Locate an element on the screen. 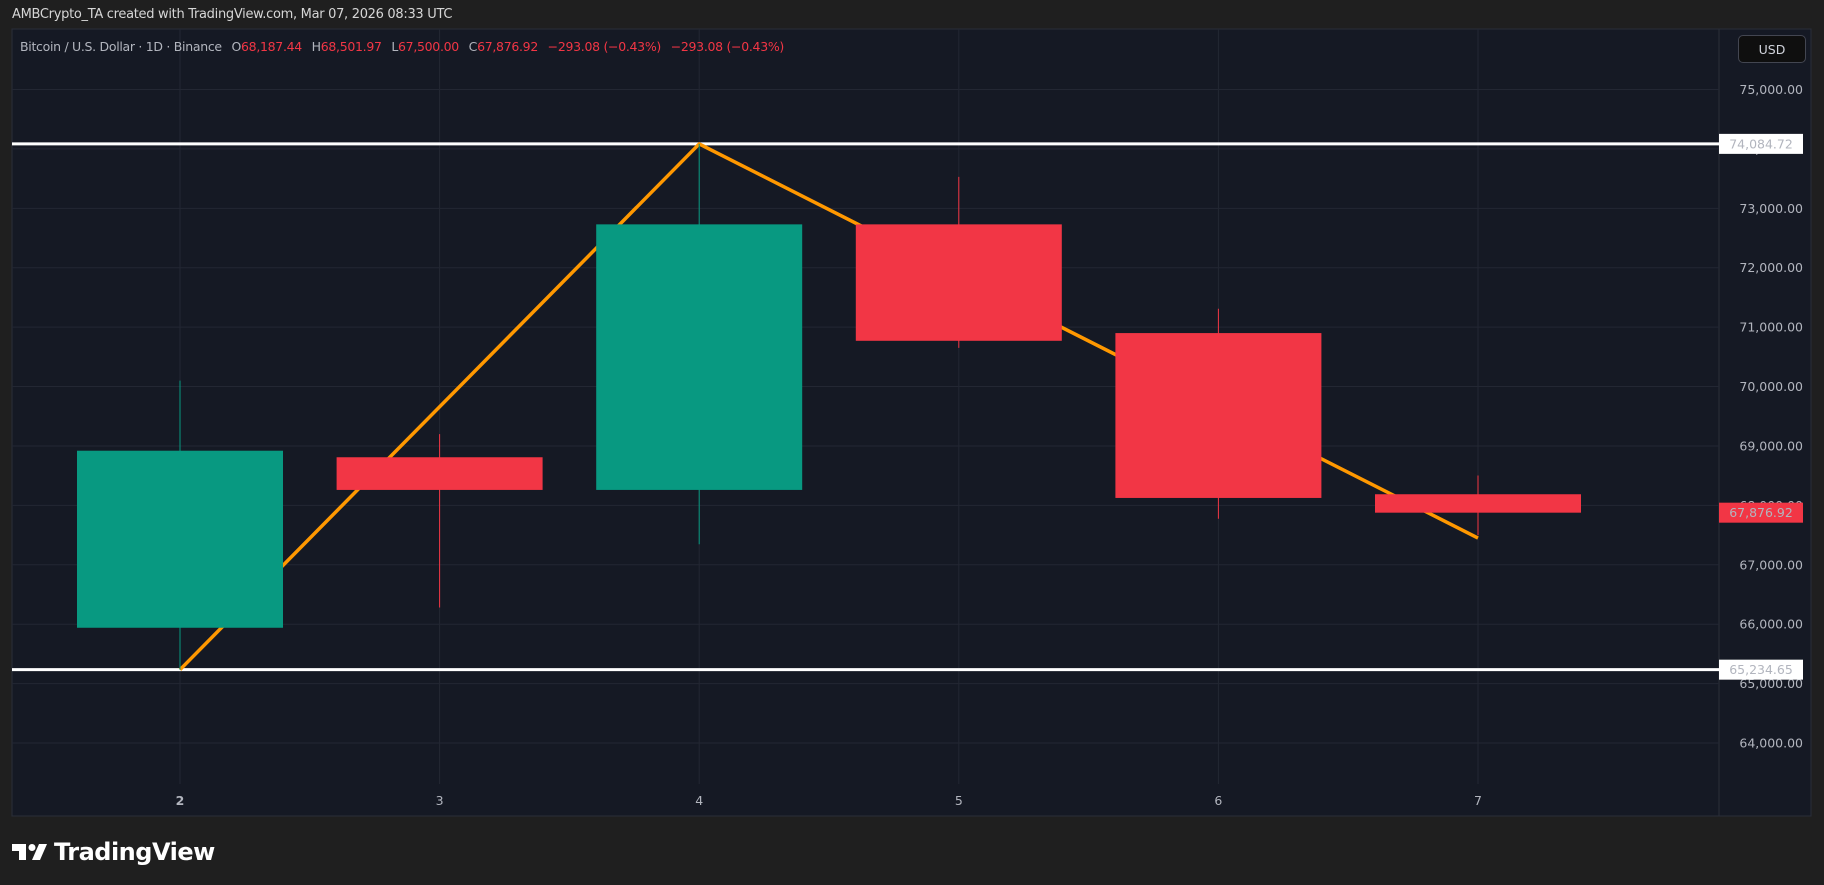  price-tick-label: 75,000.00 is located at coordinates (1771, 89).